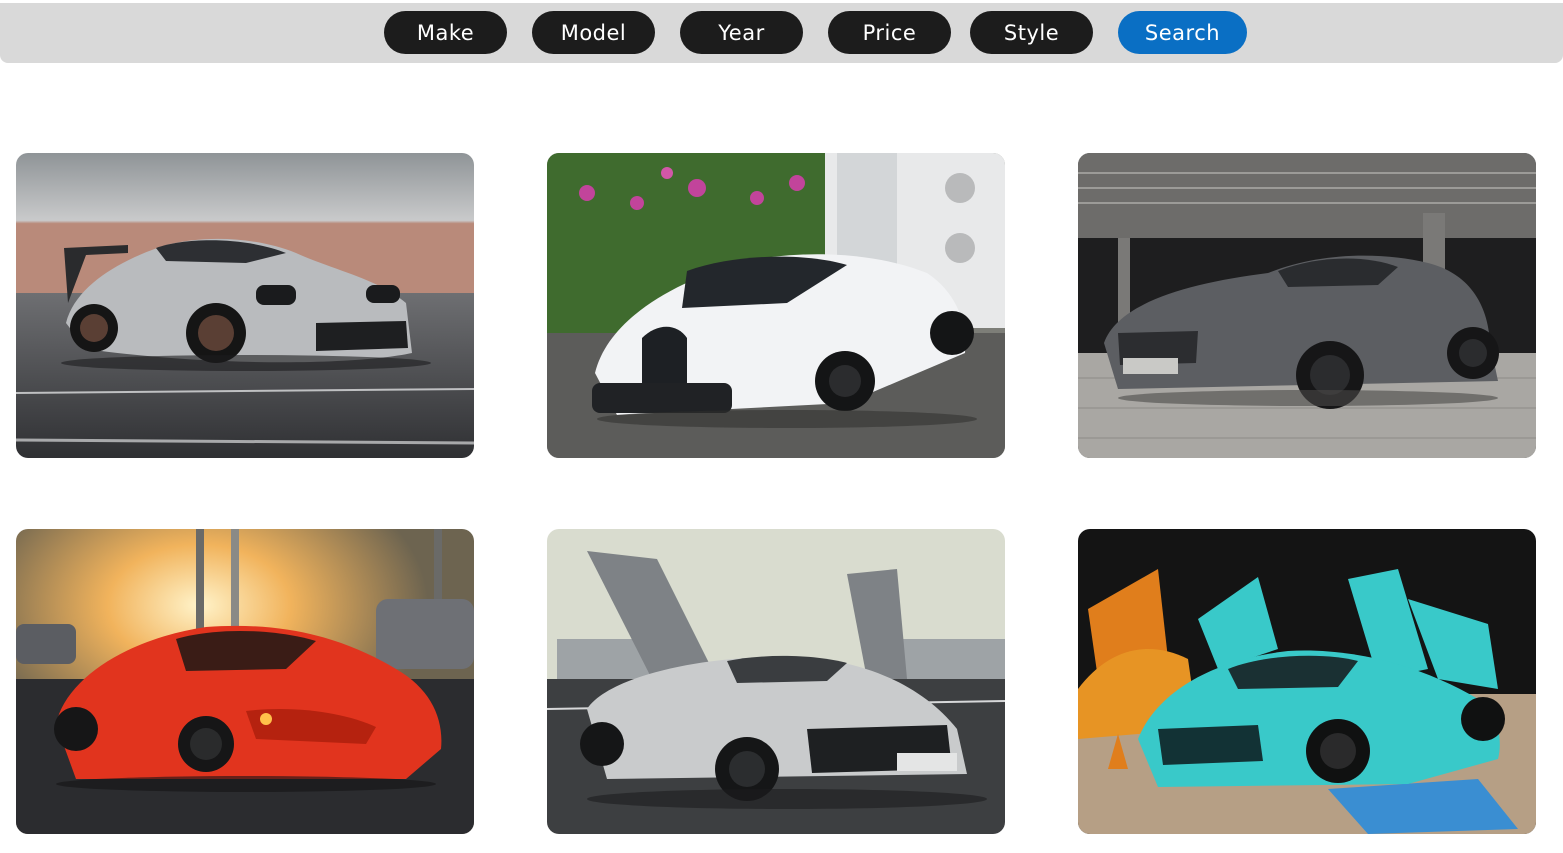  I want to click on car-card-teal-supercar-doors-open, so click(1307, 681).